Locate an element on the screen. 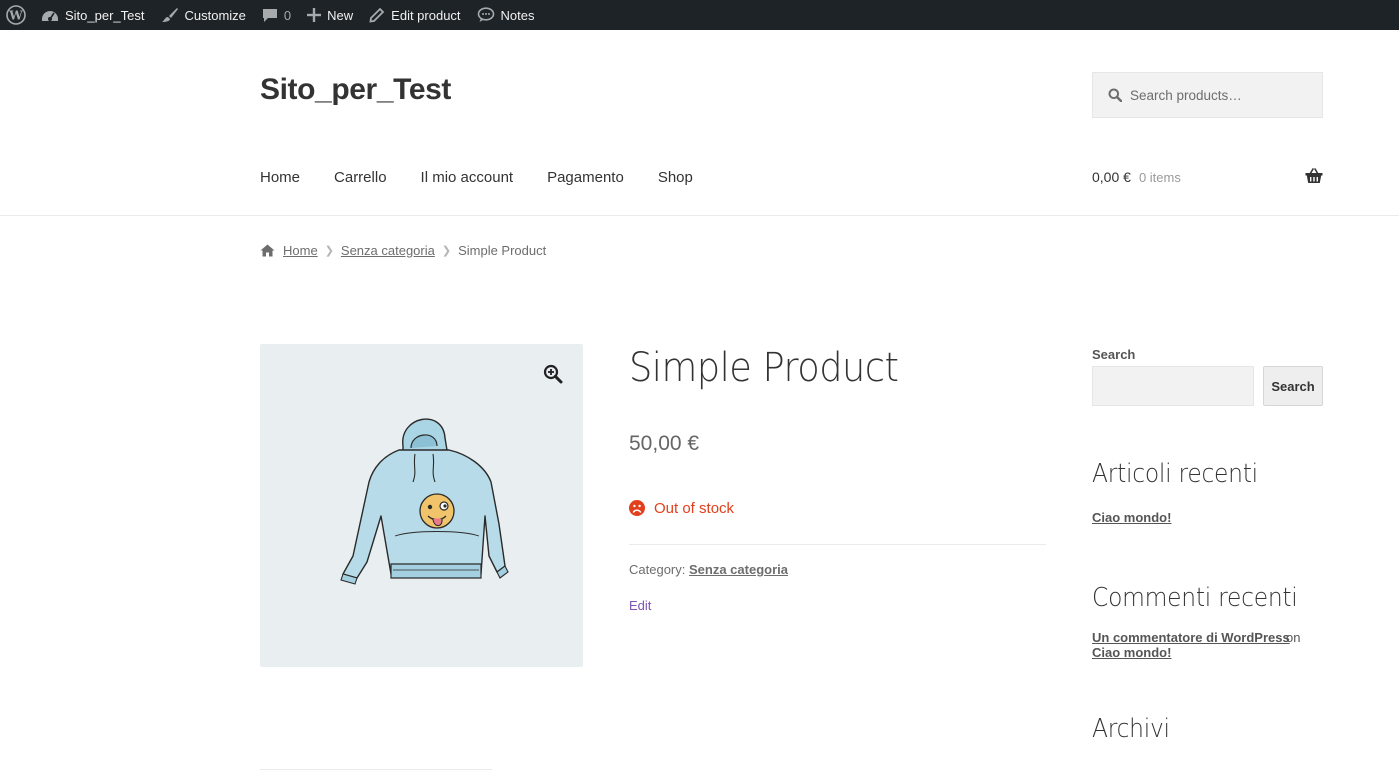 The image size is (1399, 773). customize-label: Customize is located at coordinates (215, 15).